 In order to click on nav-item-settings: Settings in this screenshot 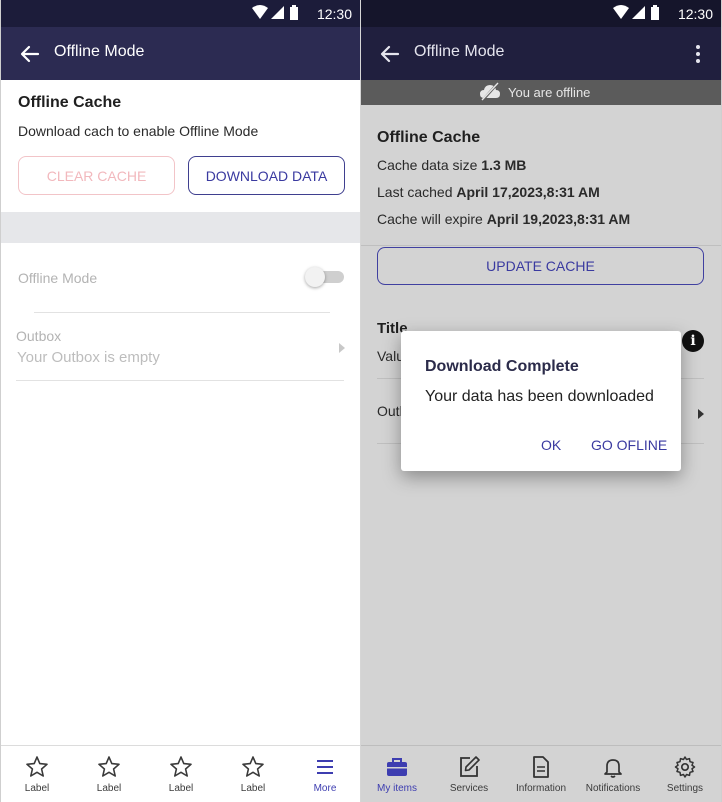, I will do `click(685, 774)`.